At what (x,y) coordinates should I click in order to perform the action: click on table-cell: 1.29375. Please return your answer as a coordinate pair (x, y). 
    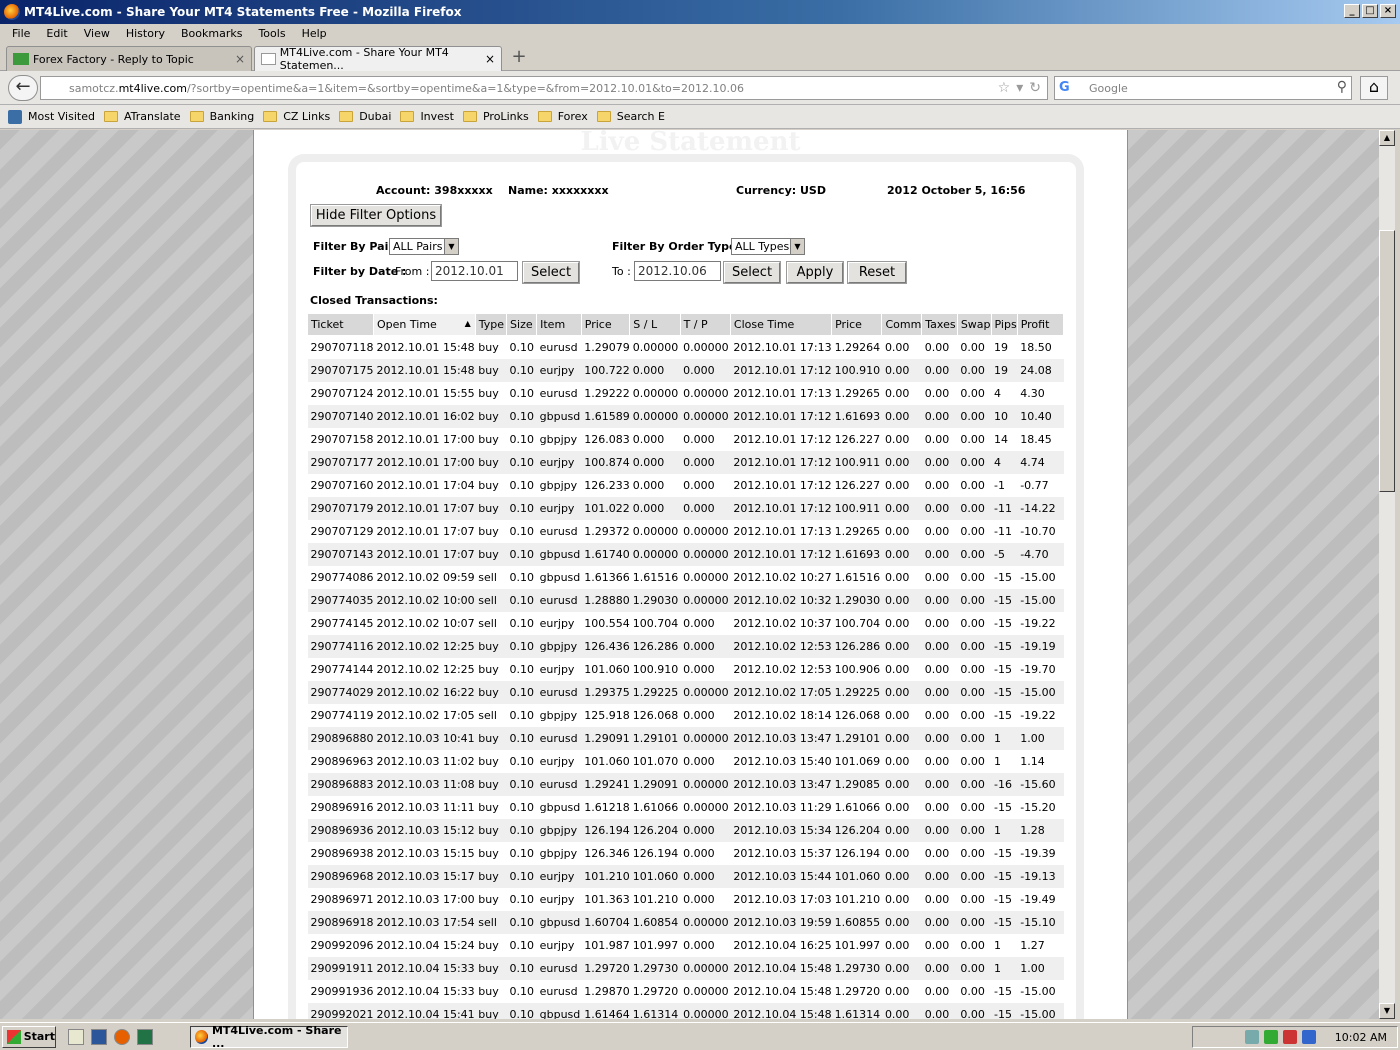
    Looking at the image, I should click on (605, 692).